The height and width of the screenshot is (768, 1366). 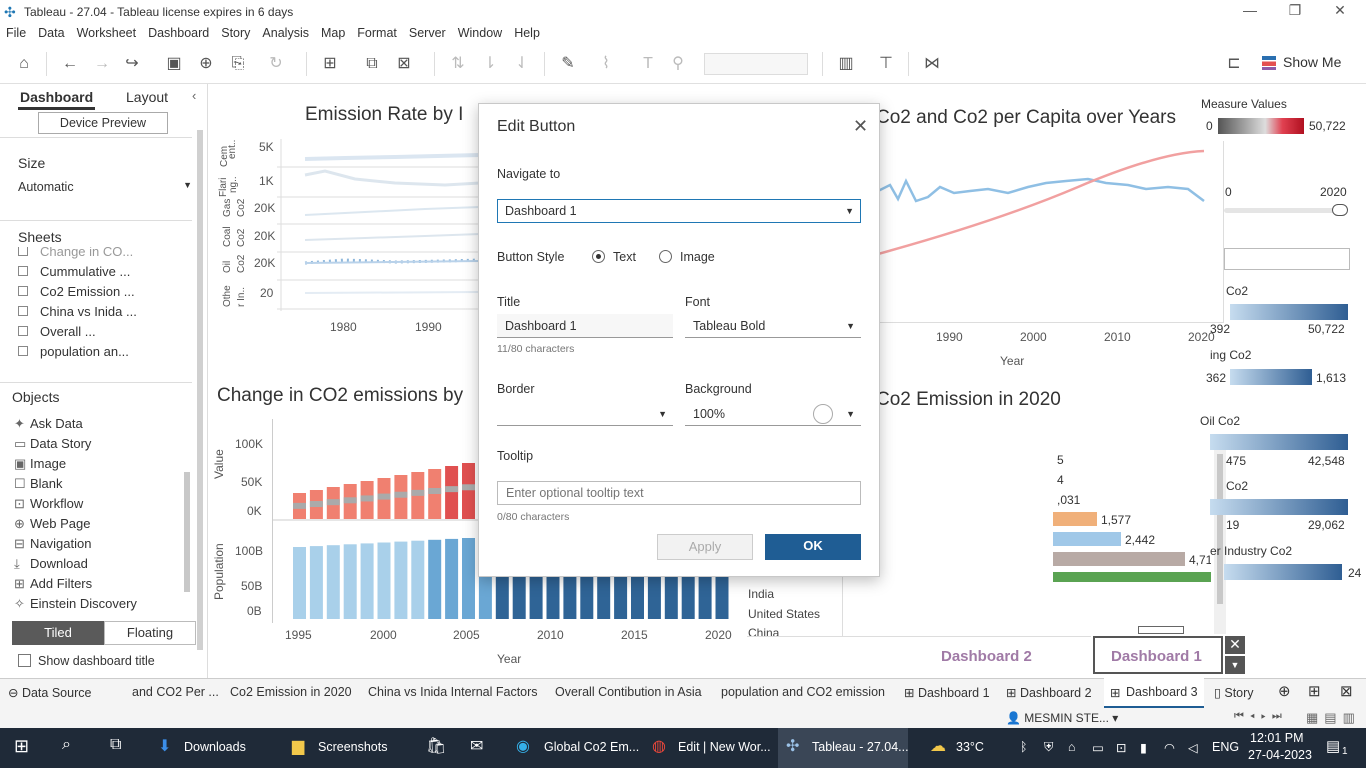 I want to click on remove-object-icon: ✕, so click(x=1235, y=645).